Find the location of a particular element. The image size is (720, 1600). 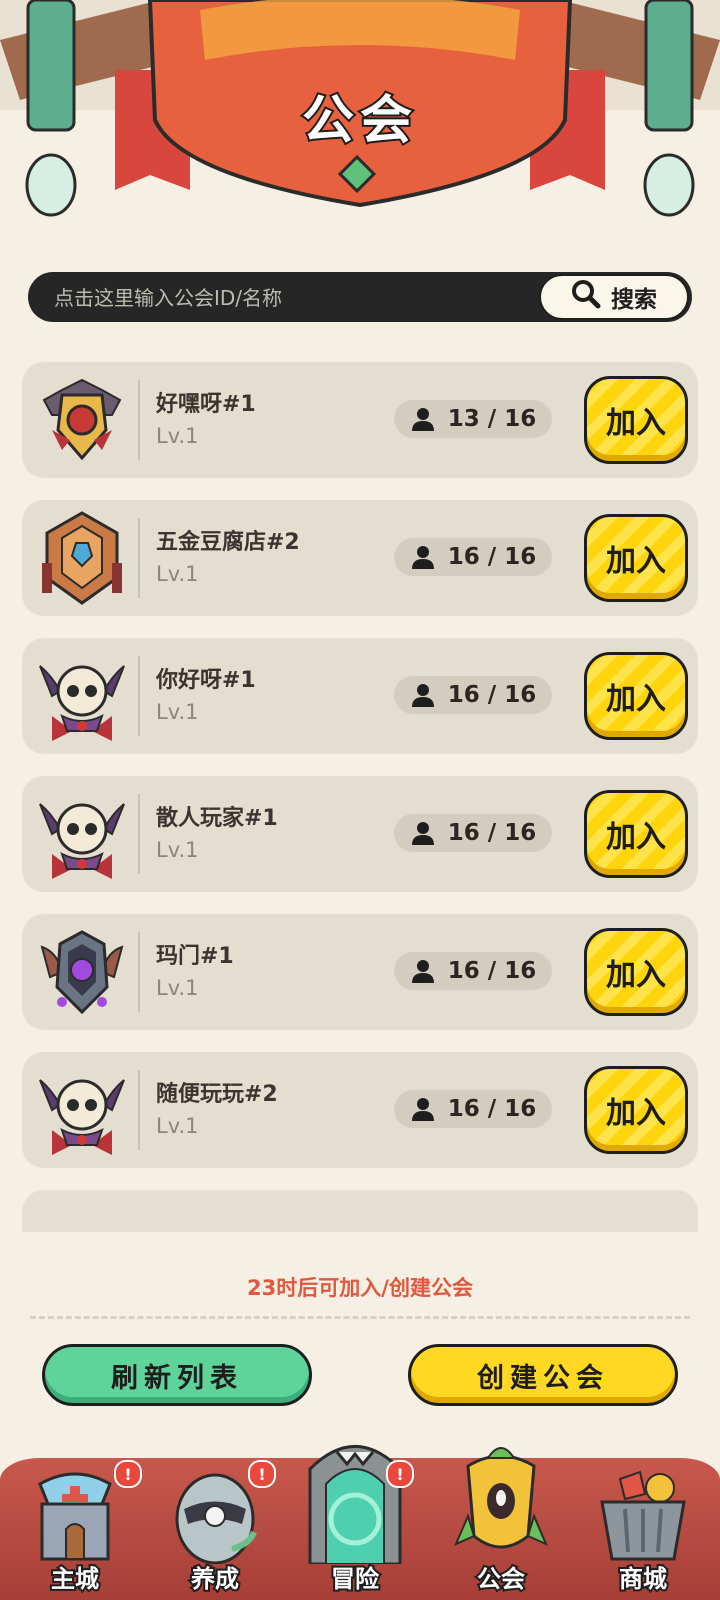

page-title: 公会 is located at coordinates (359, 121).